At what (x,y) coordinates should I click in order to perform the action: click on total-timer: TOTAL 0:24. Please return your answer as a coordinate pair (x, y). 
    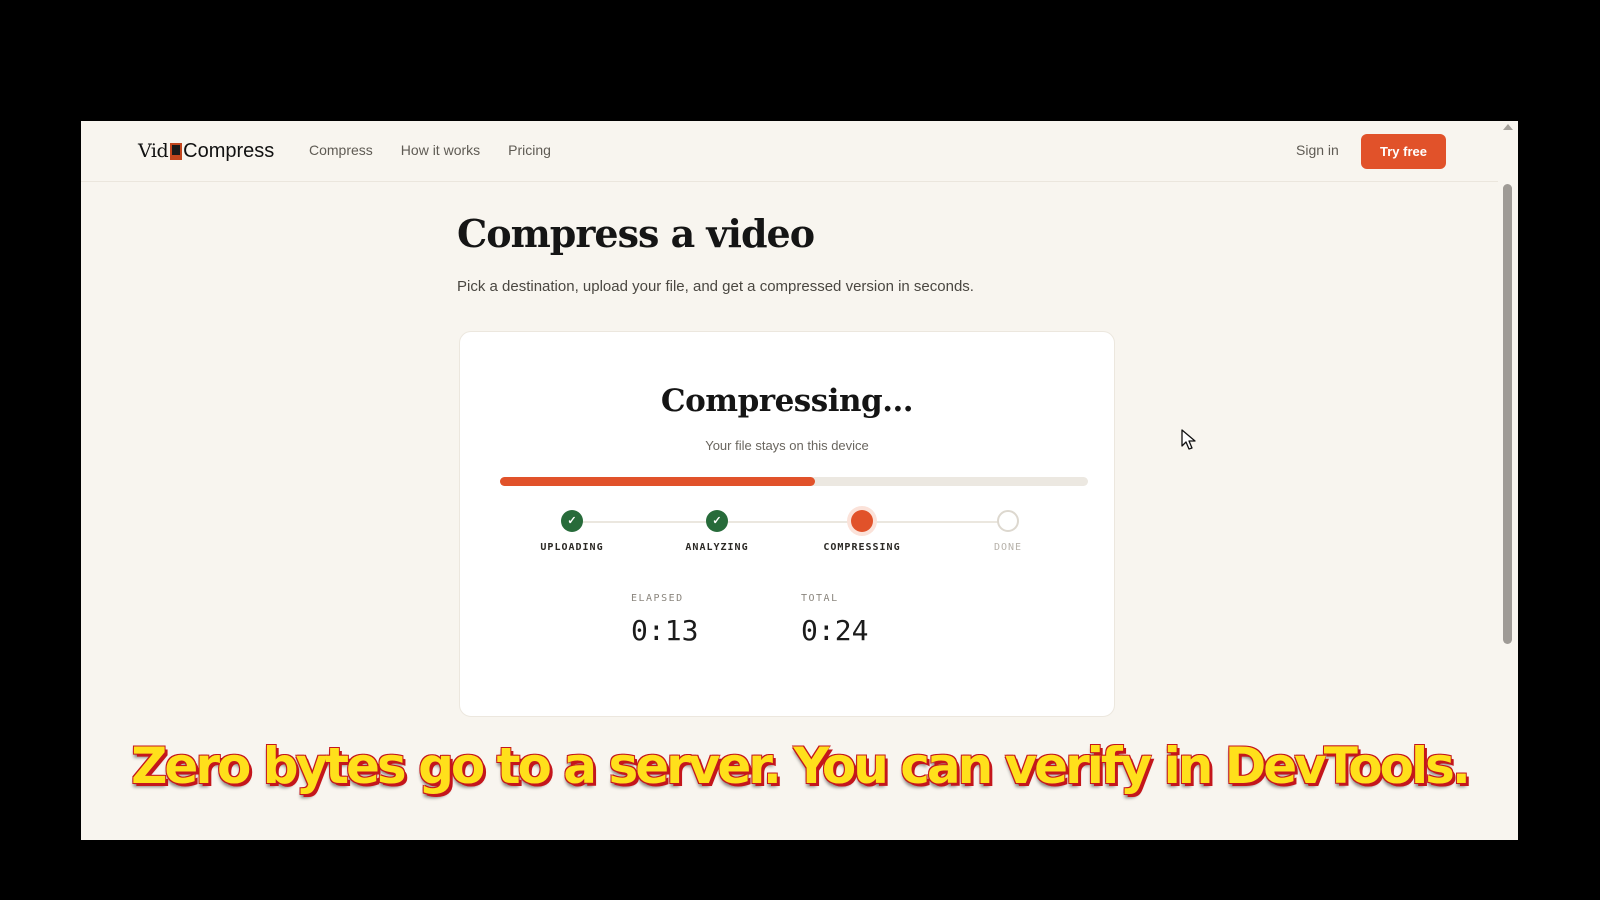
    Looking at the image, I should click on (834, 620).